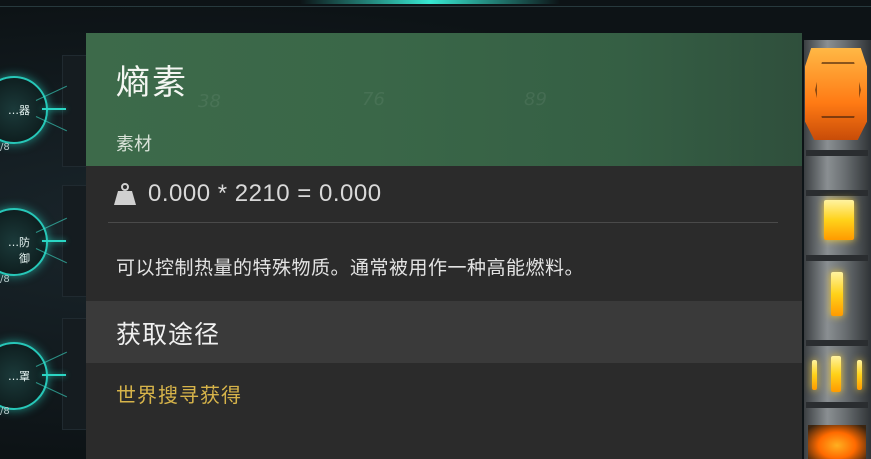 This screenshot has width=871, height=459. Describe the element at coordinates (837, 442) in the screenshot. I see `tower-base` at that location.